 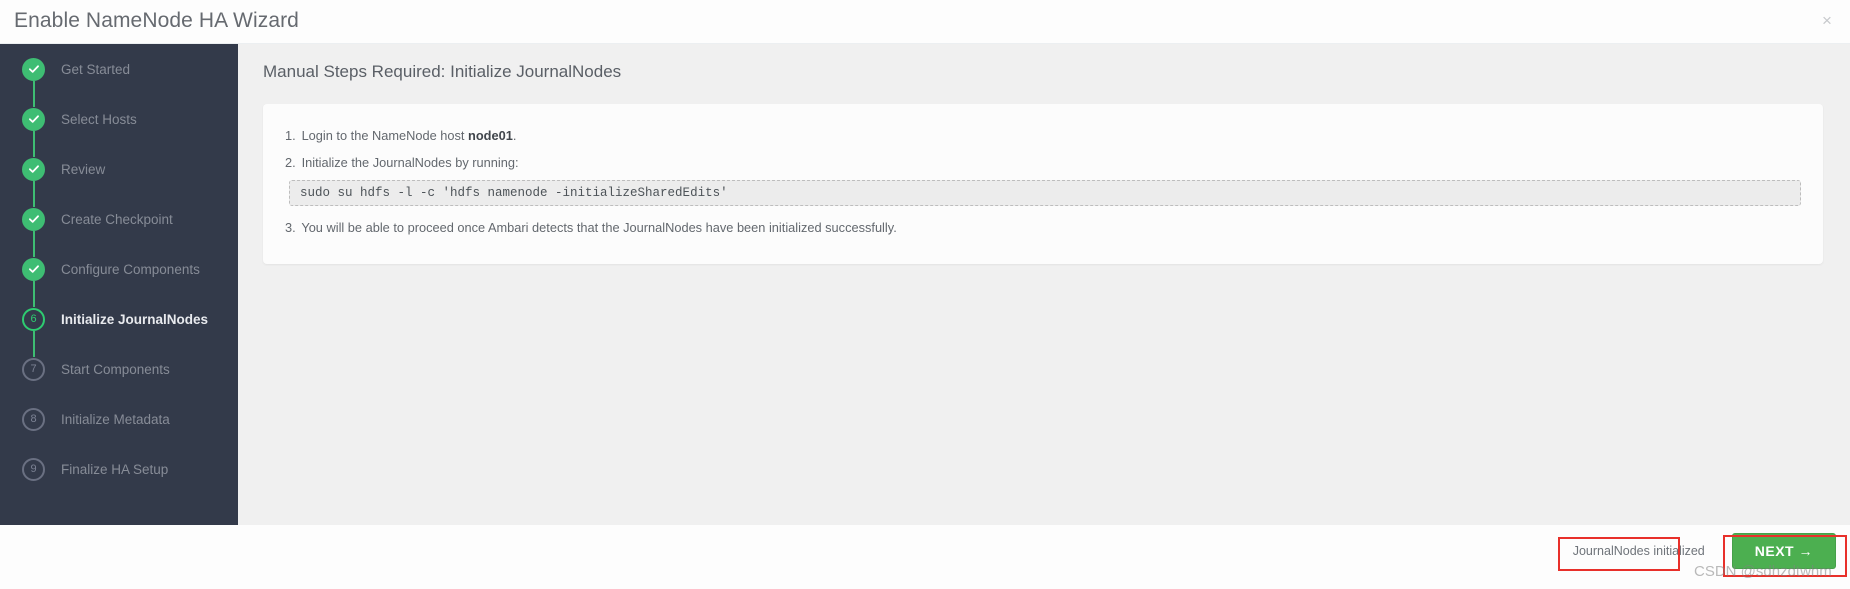 What do you see at coordinates (33, 469) in the screenshot?
I see `step-number: 9` at bounding box center [33, 469].